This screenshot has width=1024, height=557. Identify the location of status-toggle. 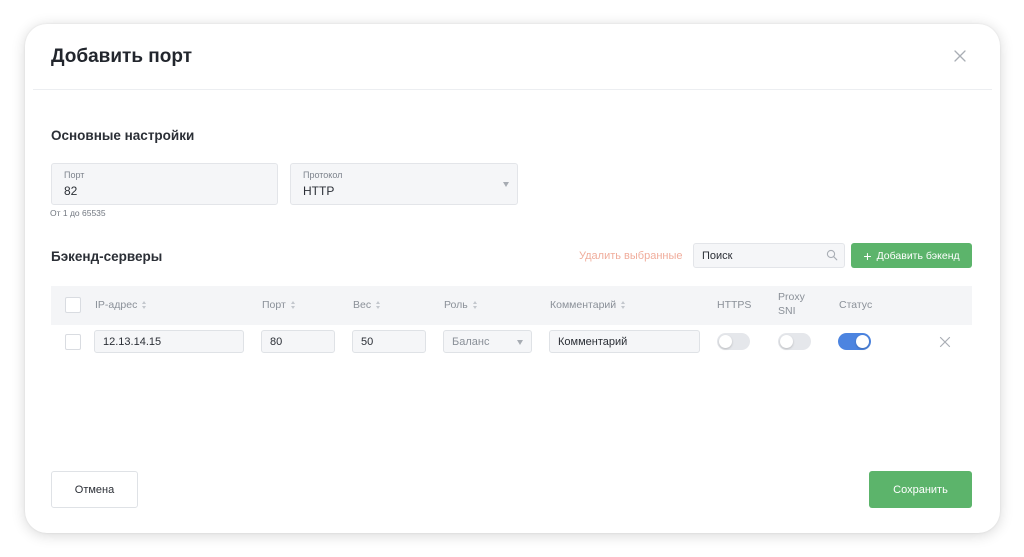
(854, 341).